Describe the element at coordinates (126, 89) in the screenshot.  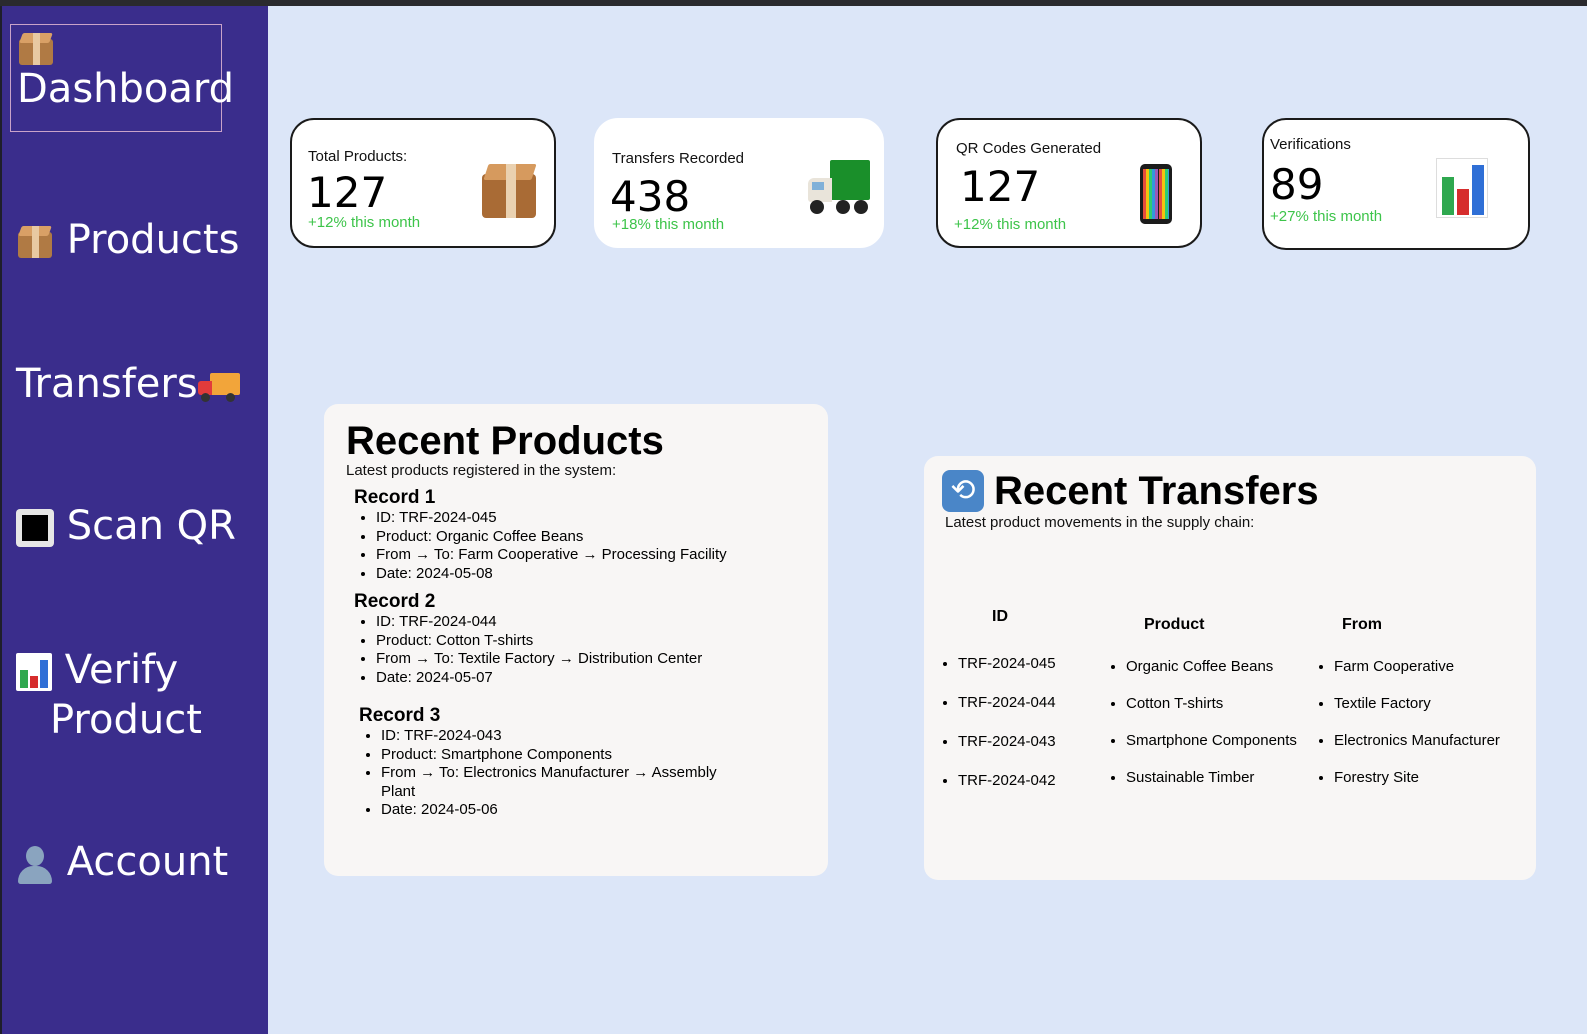
I see `sidebar-item-label: Dashboard` at that location.